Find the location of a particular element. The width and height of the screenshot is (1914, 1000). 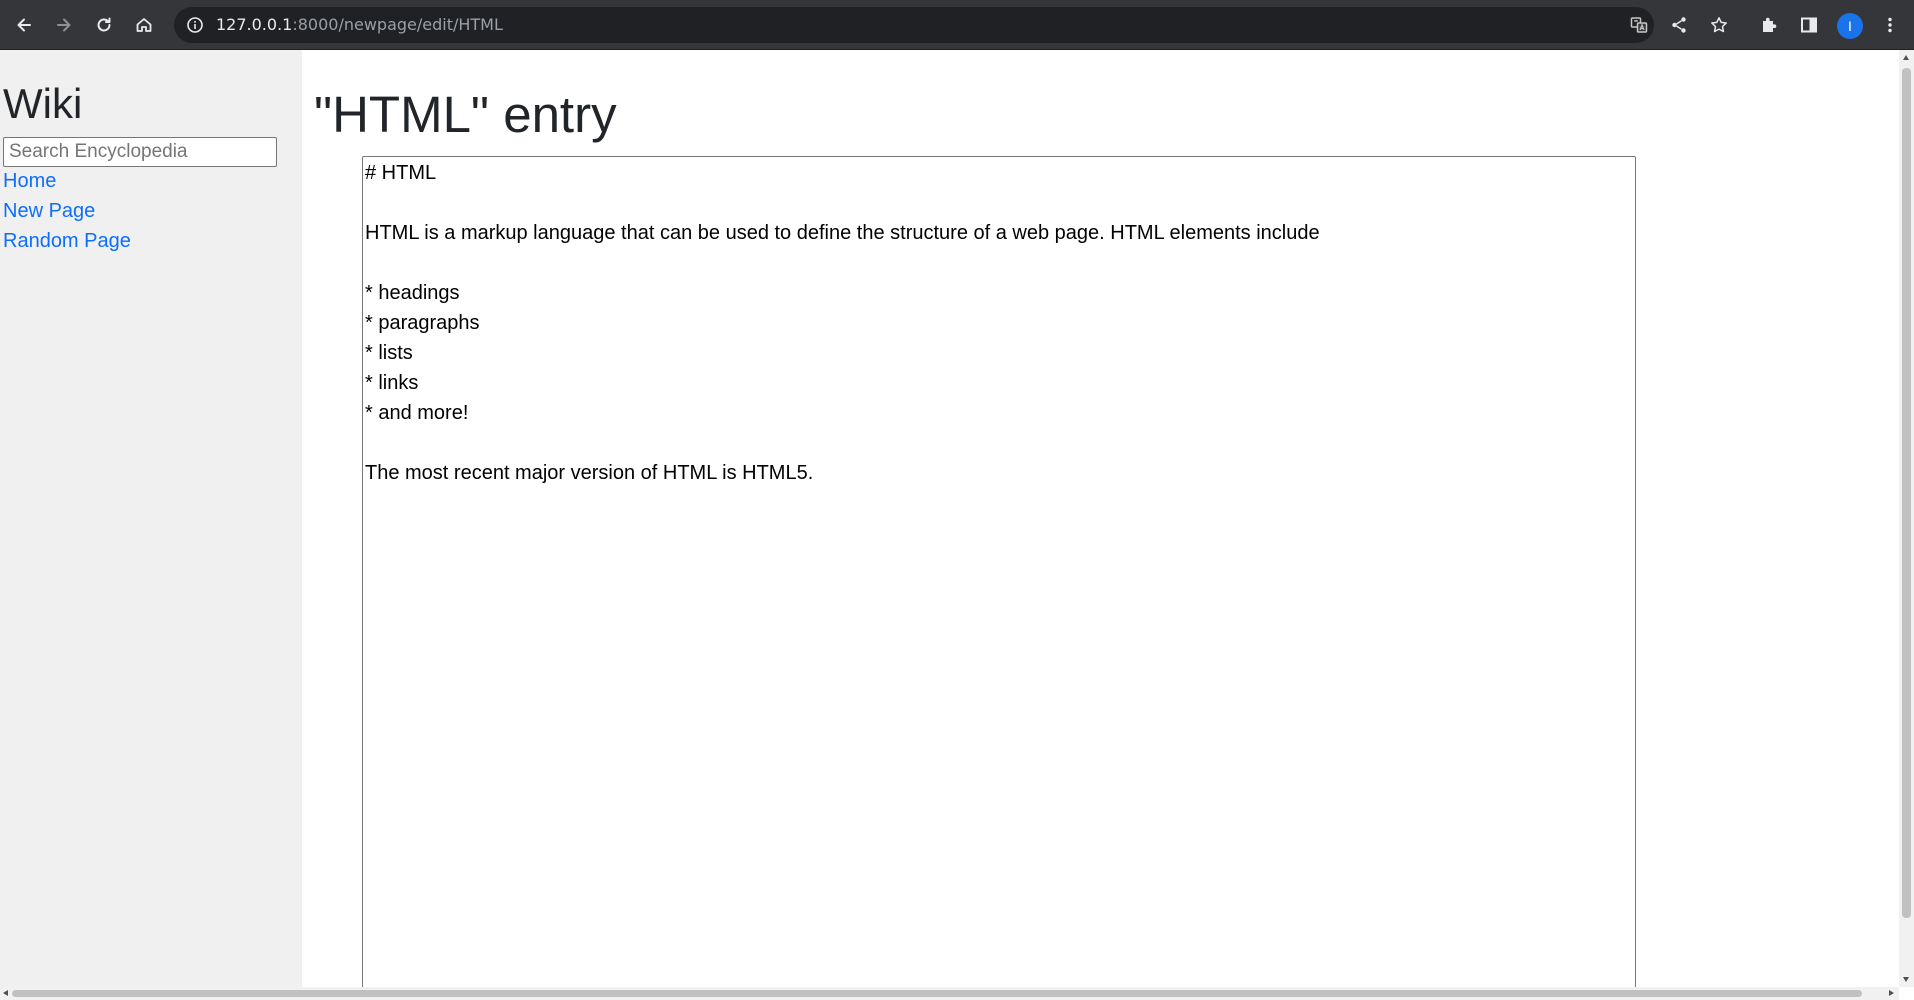

browser-toolbar: 127.0.0.1:8000/newpage/edit/HTML I is located at coordinates (957, 25).